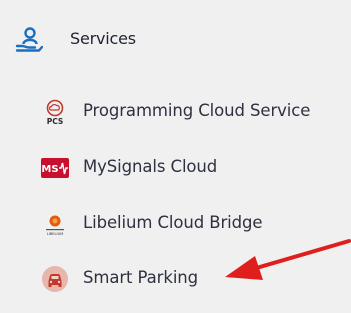  What do you see at coordinates (49, 169) in the screenshot?
I see `svg-text: MS` at bounding box center [49, 169].